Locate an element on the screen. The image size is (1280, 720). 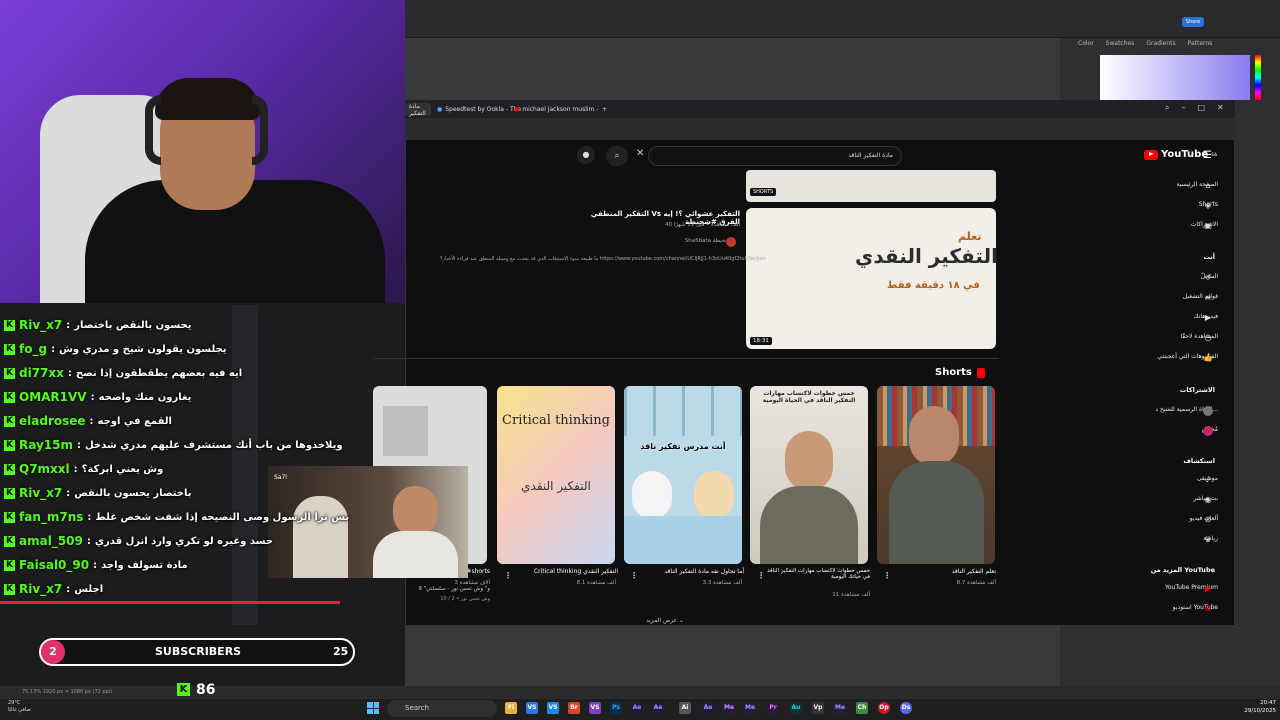
photoshop-icon: Ps is located at coordinates (616, 708).